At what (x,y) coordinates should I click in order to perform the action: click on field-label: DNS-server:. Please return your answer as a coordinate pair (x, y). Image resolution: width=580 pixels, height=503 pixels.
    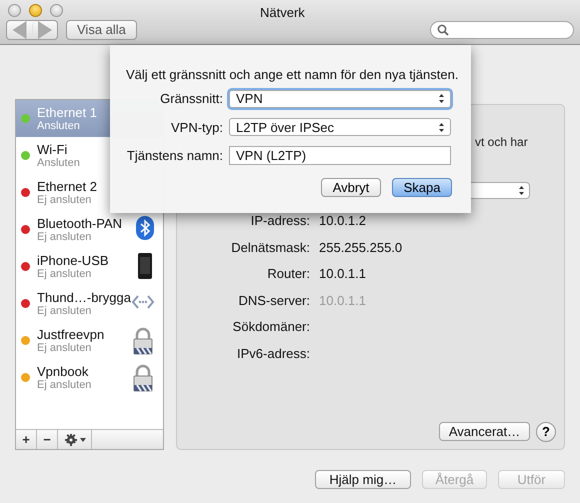
    Looking at the image, I should click on (273, 300).